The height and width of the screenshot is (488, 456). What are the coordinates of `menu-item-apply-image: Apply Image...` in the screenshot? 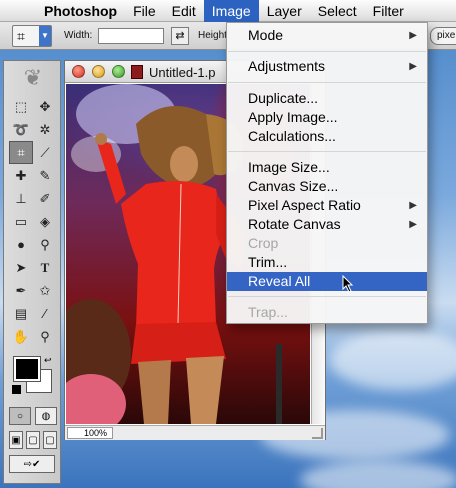 It's located at (327, 117).